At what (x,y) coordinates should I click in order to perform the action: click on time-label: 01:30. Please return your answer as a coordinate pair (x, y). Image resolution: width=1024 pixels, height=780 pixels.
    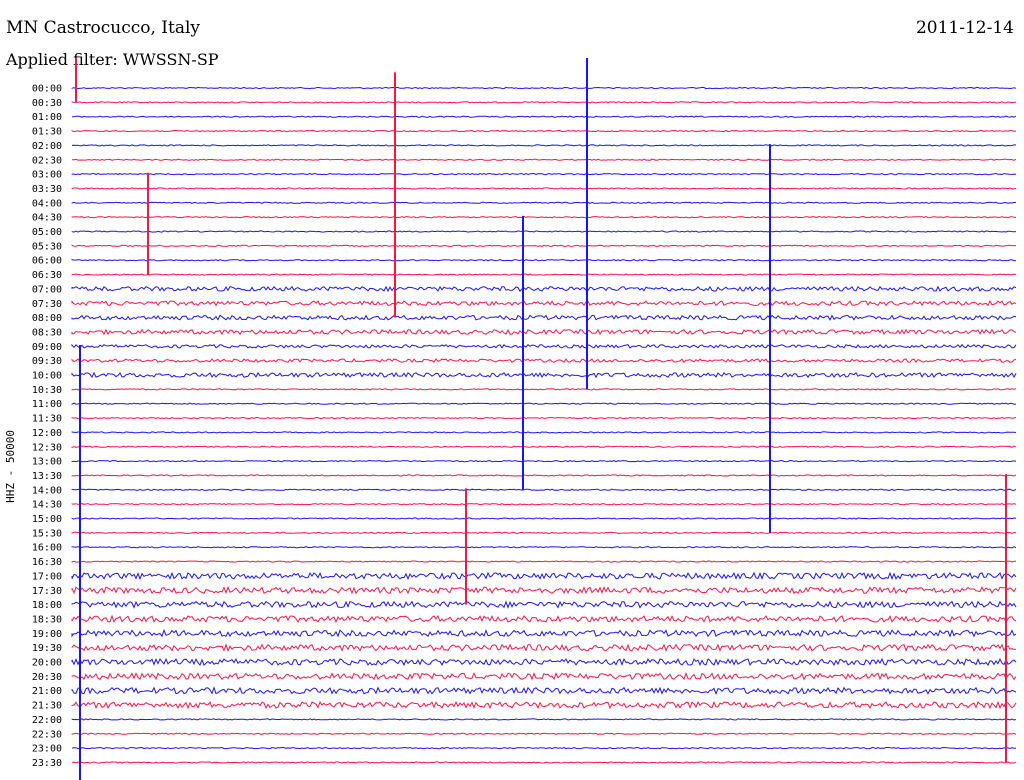
    Looking at the image, I should click on (47, 132).